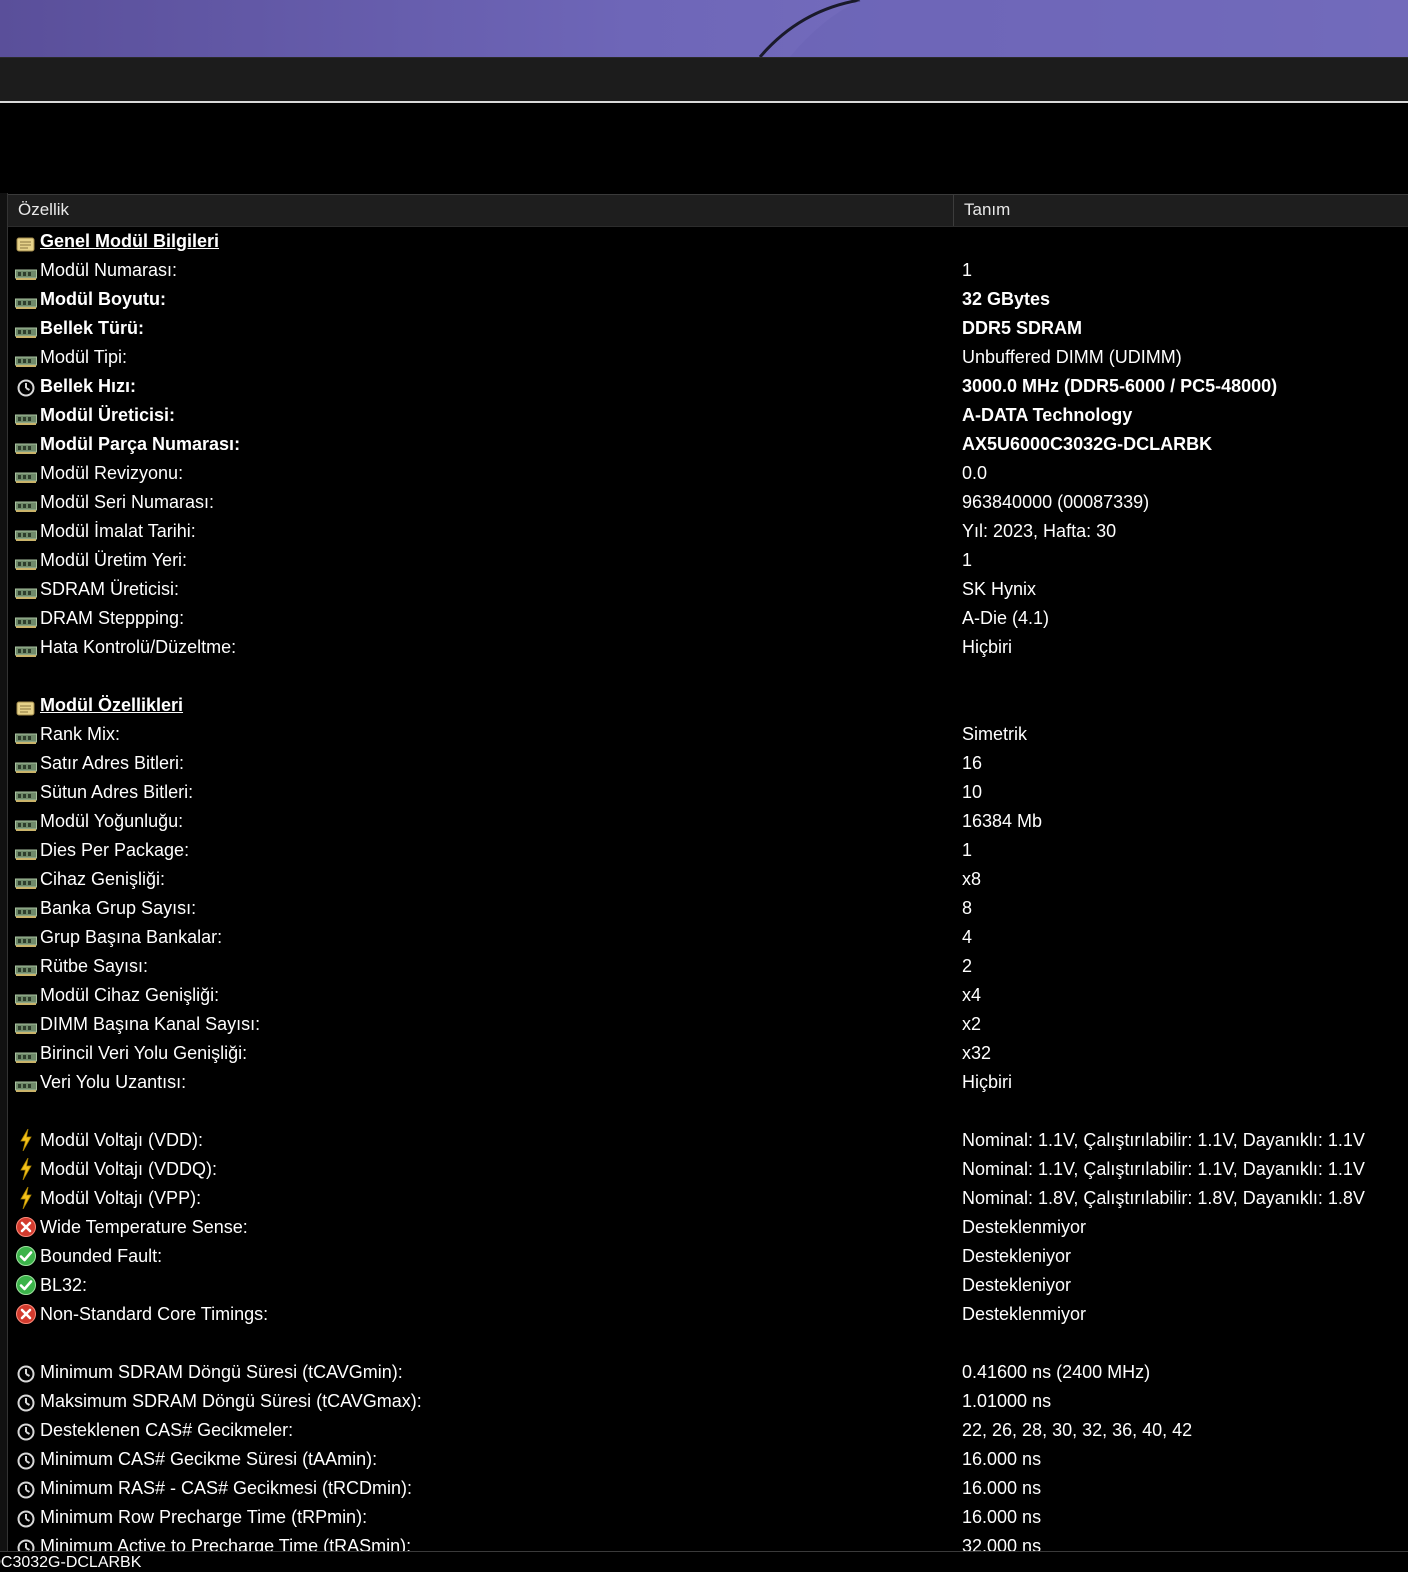 The width and height of the screenshot is (1408, 1572). What do you see at coordinates (144, 1227) in the screenshot?
I see `property-label: Wide Temperature Sense:` at bounding box center [144, 1227].